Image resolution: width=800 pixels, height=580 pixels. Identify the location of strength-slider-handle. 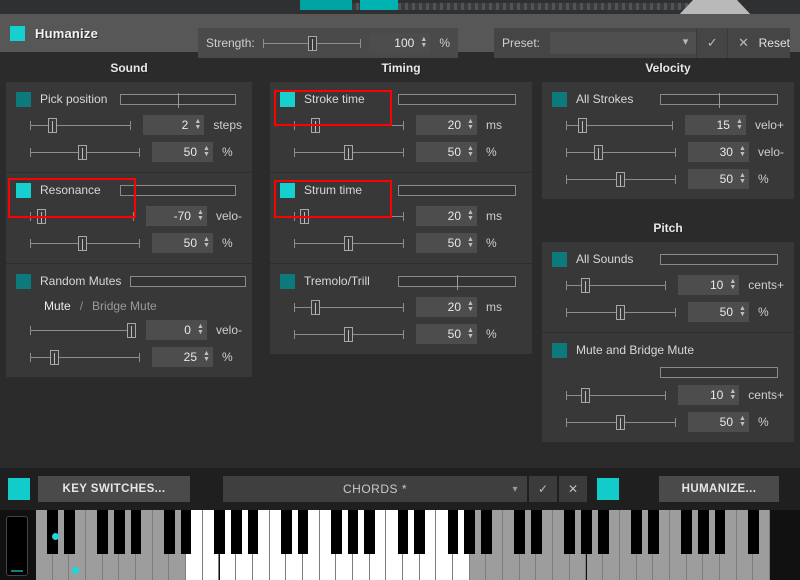
(313, 43).